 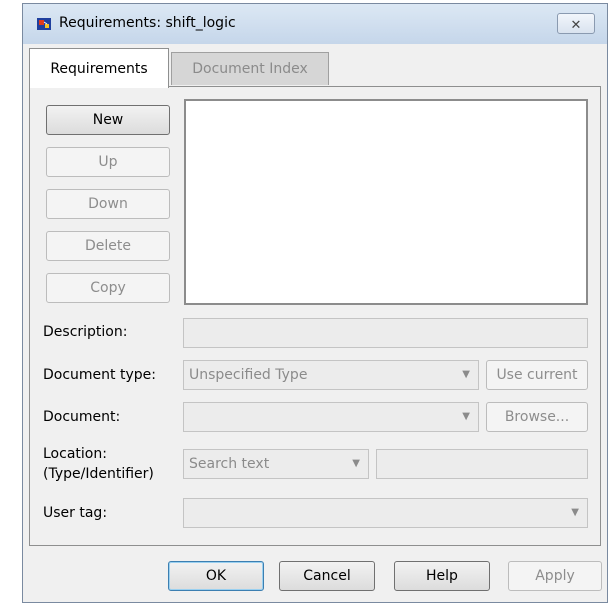 I want to click on close-button: ✕, so click(x=576, y=23).